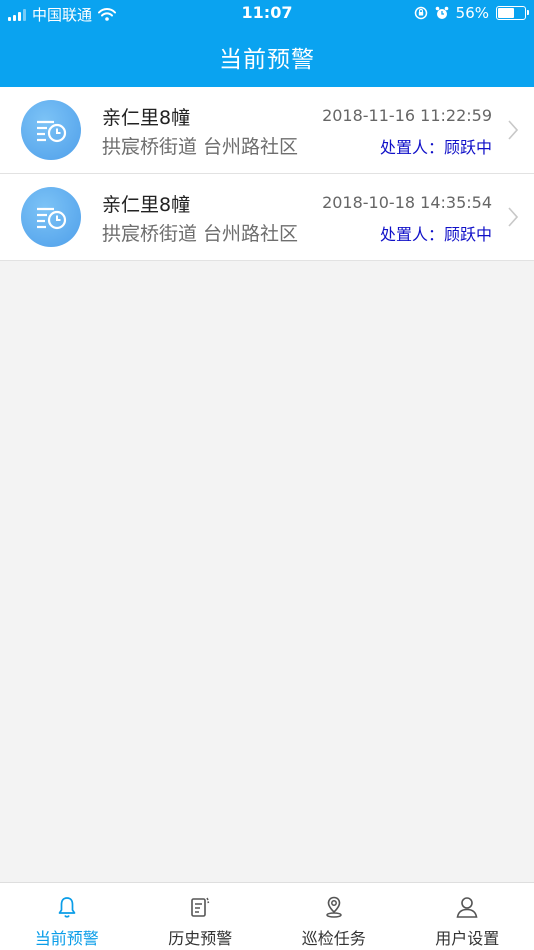  I want to click on tab-patrol-tasks: 巡检任务, so click(334, 916).